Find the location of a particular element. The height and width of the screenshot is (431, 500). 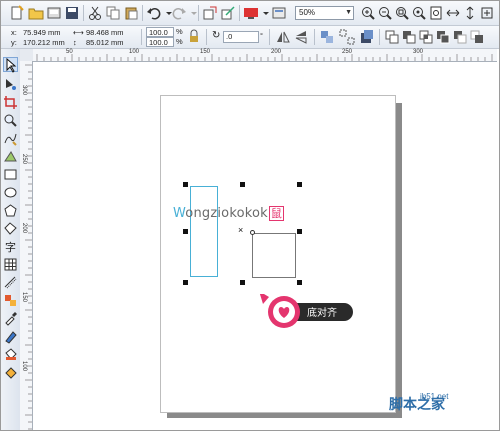

pick-tool-icon is located at coordinates (10, 65).